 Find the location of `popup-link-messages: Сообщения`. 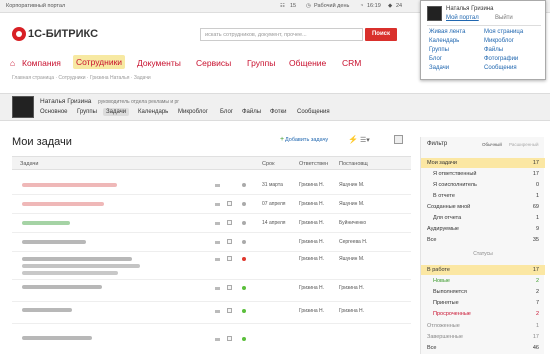

popup-link-messages: Сообщения is located at coordinates (500, 68).